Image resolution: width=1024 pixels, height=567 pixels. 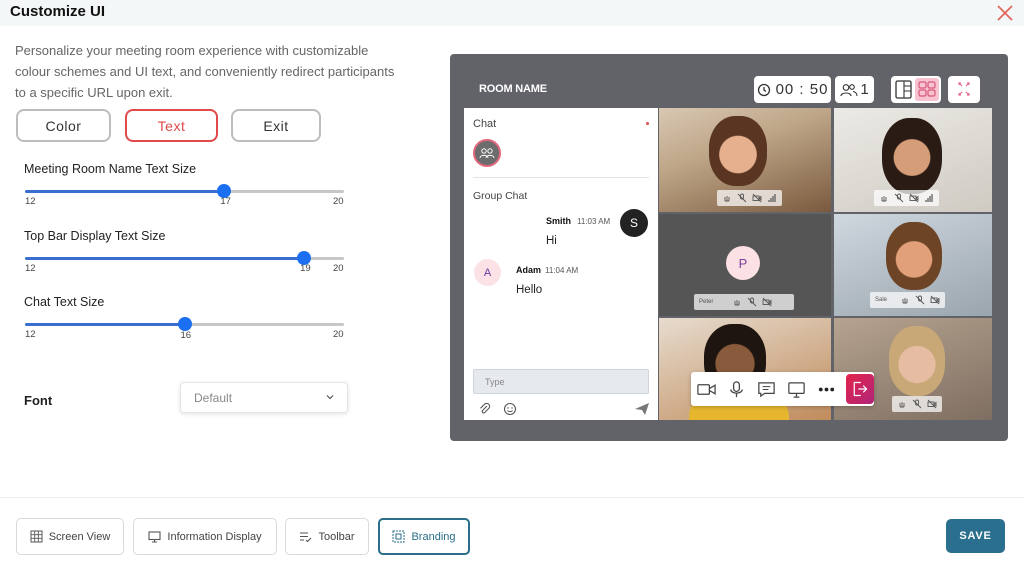 I want to click on slider-handle, so click(x=184, y=324).